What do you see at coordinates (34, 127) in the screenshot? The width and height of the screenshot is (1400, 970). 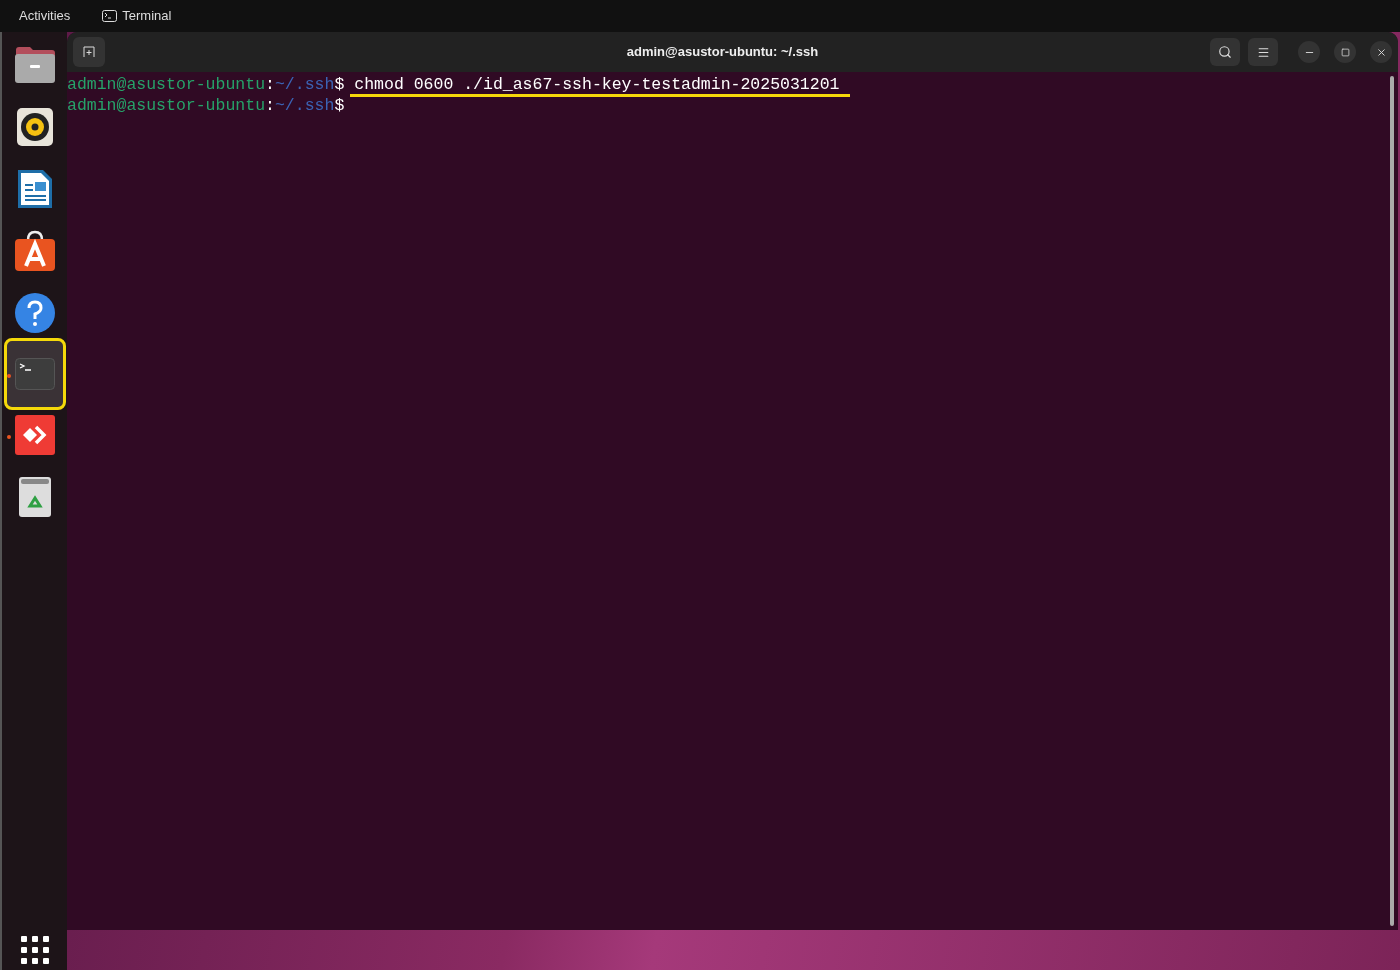 I see `speaker-icon` at bounding box center [34, 127].